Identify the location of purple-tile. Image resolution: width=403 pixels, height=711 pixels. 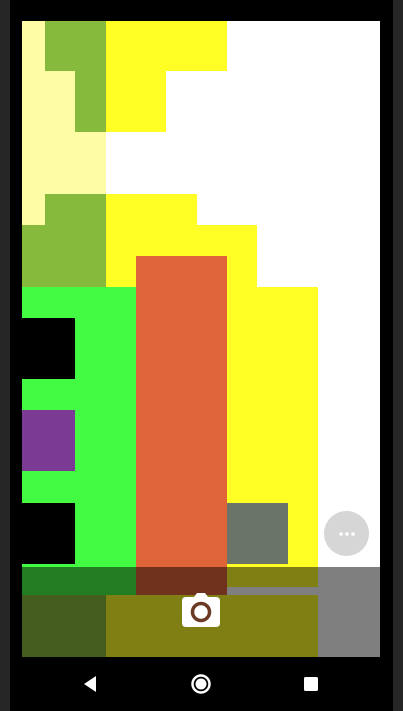
(48, 440).